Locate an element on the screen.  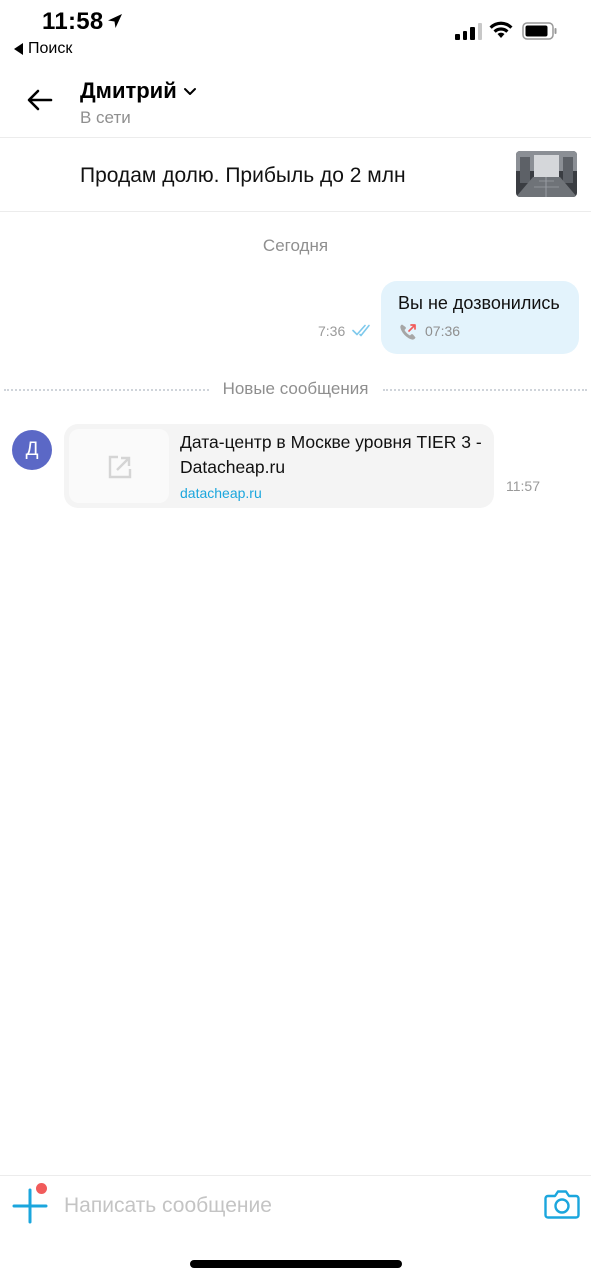
status-bar: 11:58 Поиск is located at coordinates (295, 35).